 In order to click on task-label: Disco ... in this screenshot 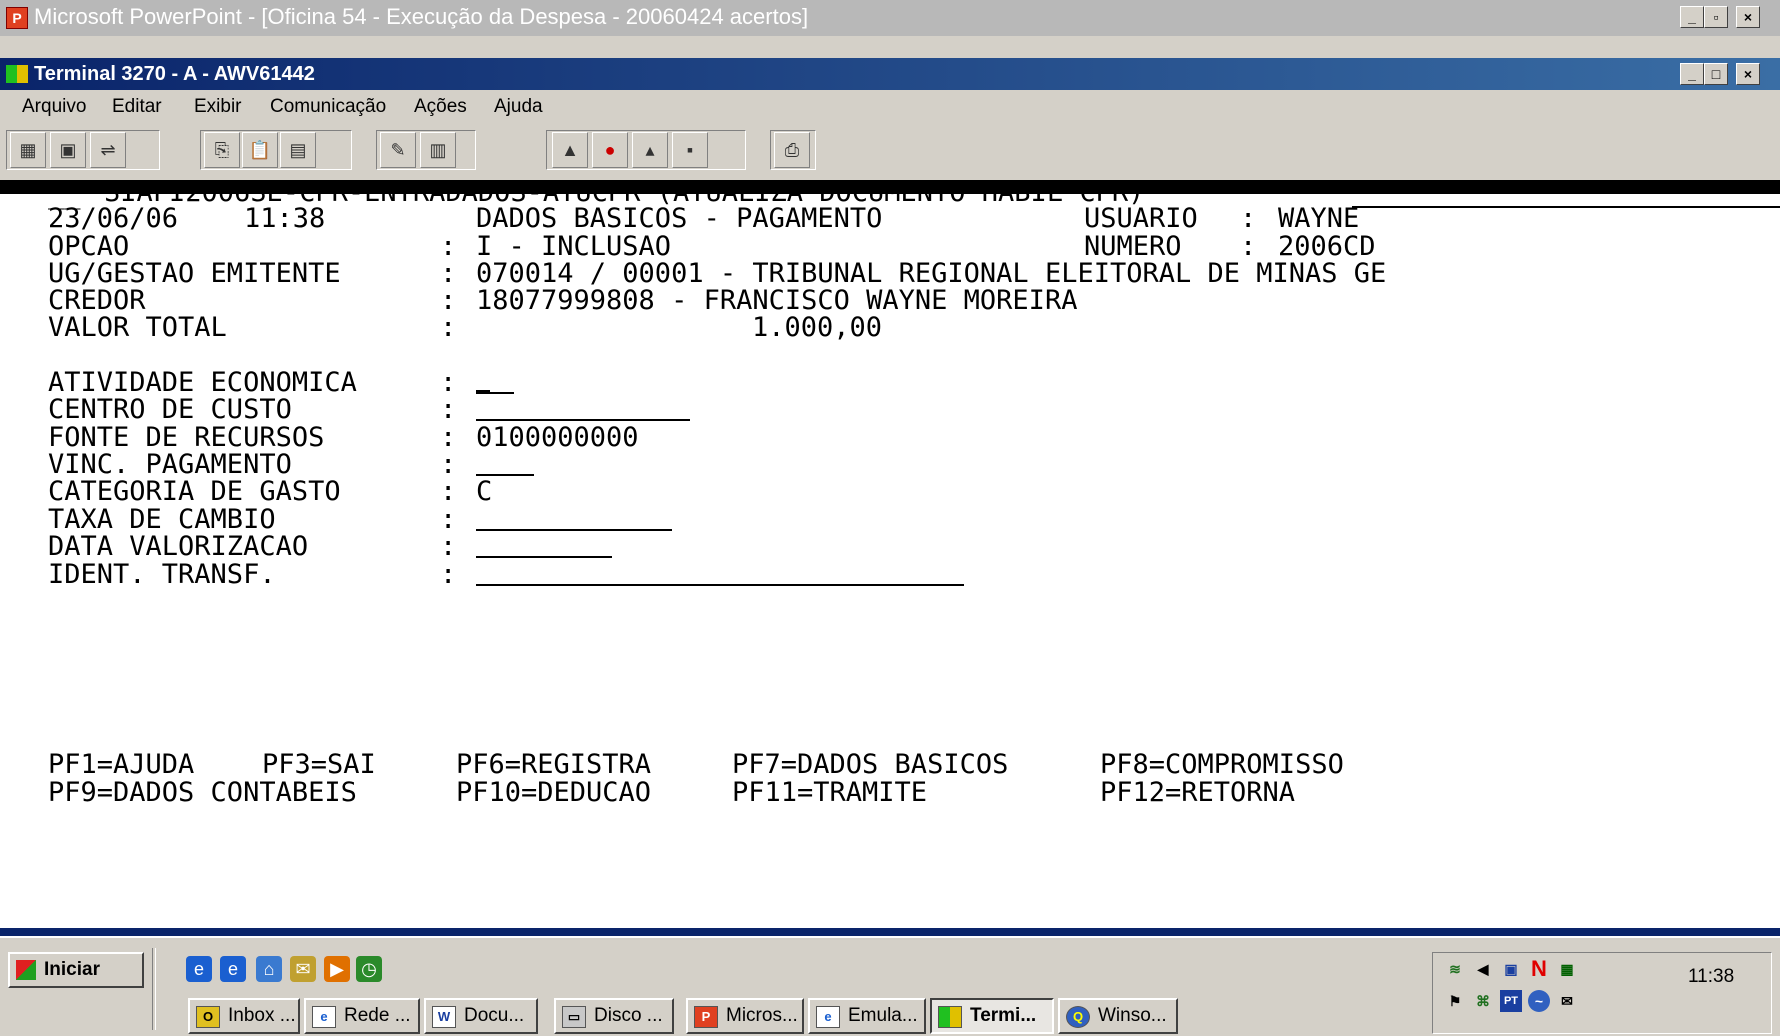, I will do `click(628, 1015)`.